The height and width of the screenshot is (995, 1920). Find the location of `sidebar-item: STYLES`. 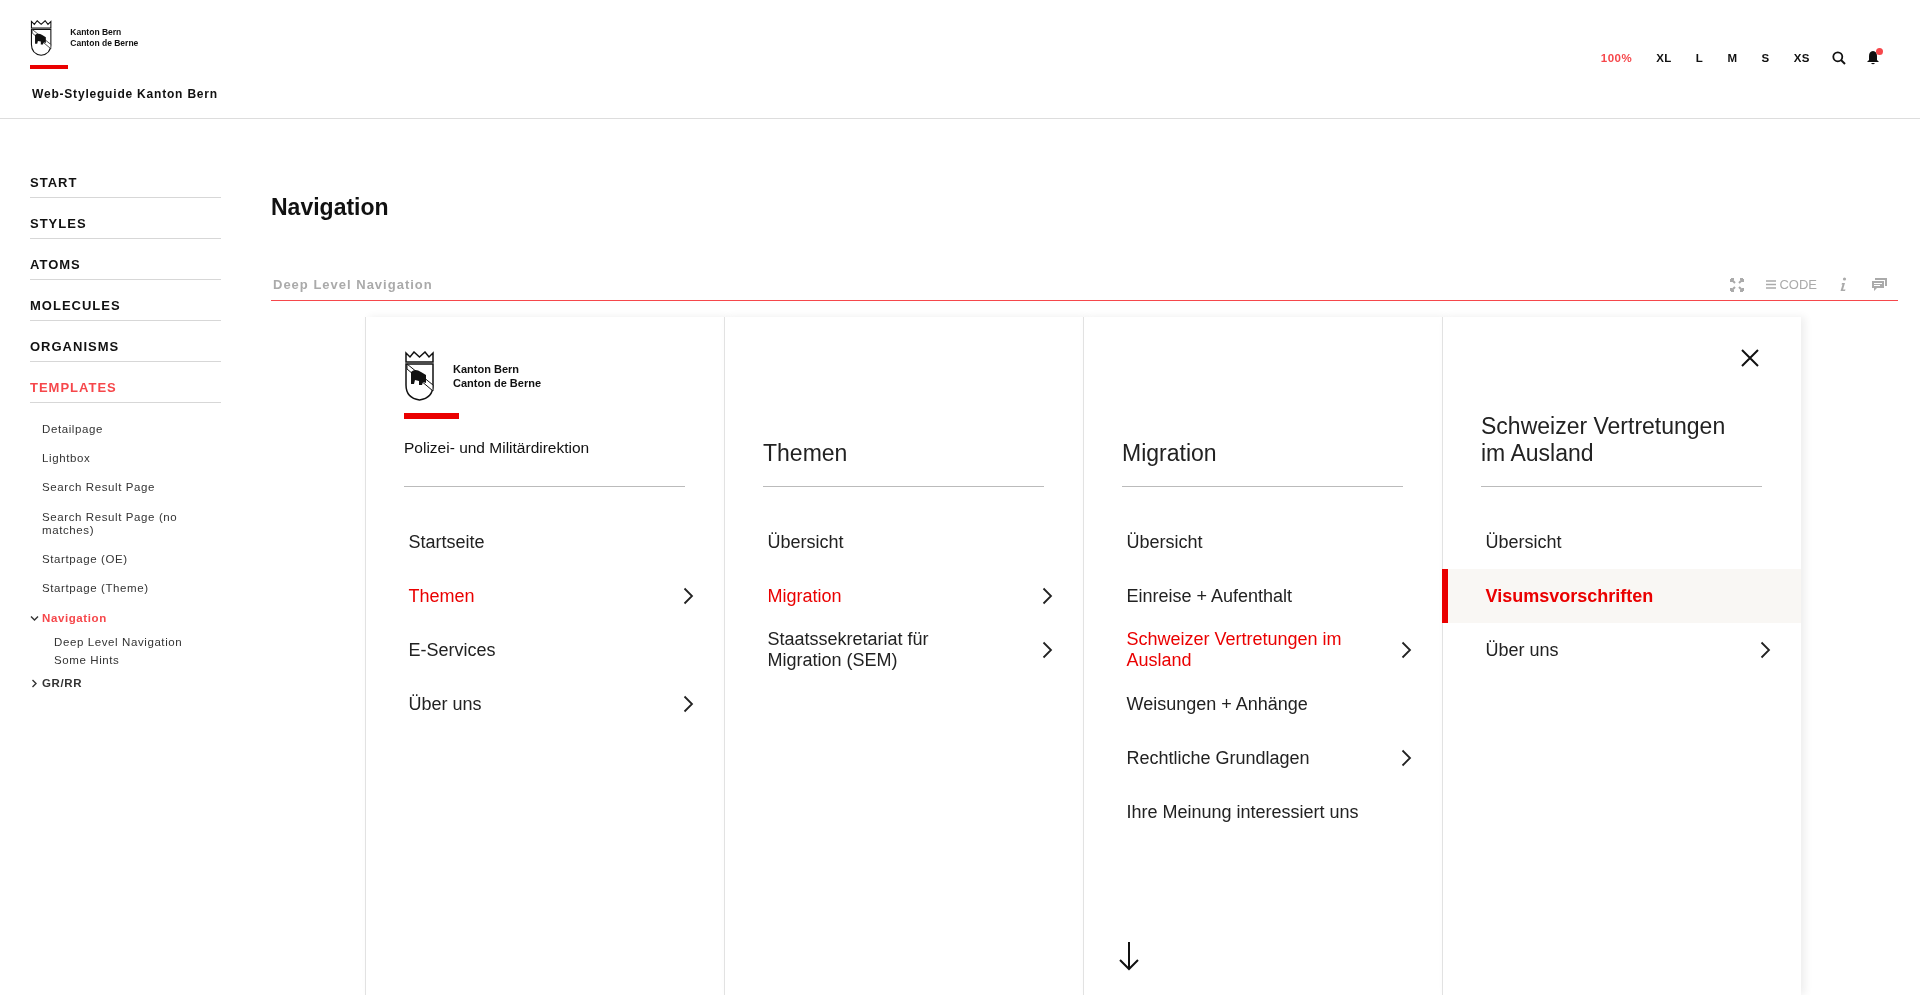

sidebar-item: STYLES is located at coordinates (125, 219).